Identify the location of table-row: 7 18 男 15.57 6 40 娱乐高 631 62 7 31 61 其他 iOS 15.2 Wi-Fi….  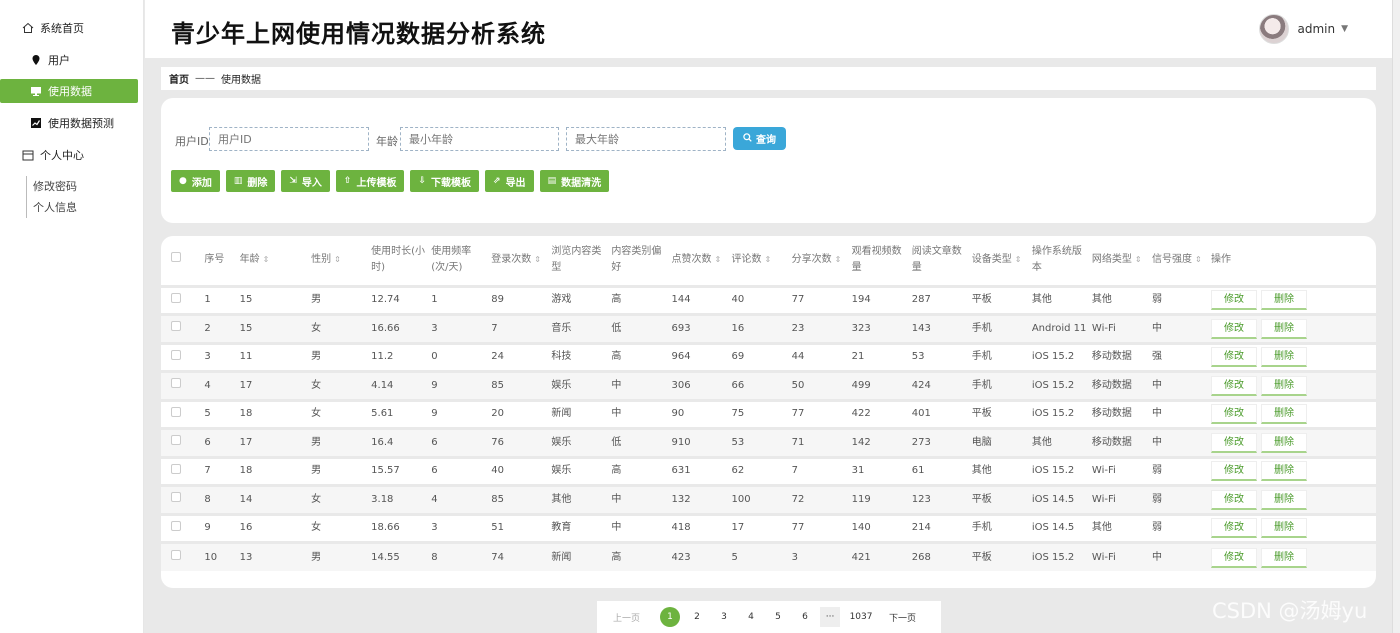
(768, 470).